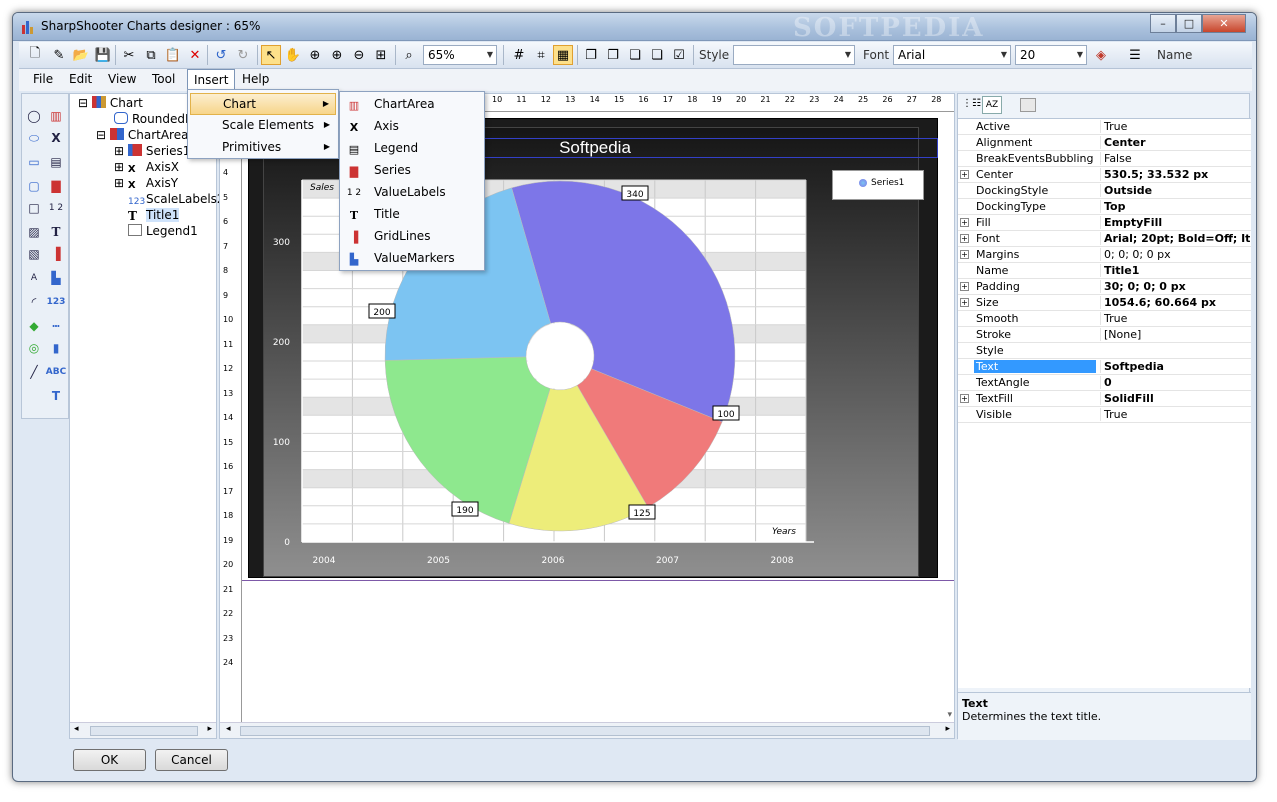 This screenshot has height=802, width=1277. Describe the element at coordinates (1104, 415) in the screenshot. I see `property-row: Visible True` at that location.